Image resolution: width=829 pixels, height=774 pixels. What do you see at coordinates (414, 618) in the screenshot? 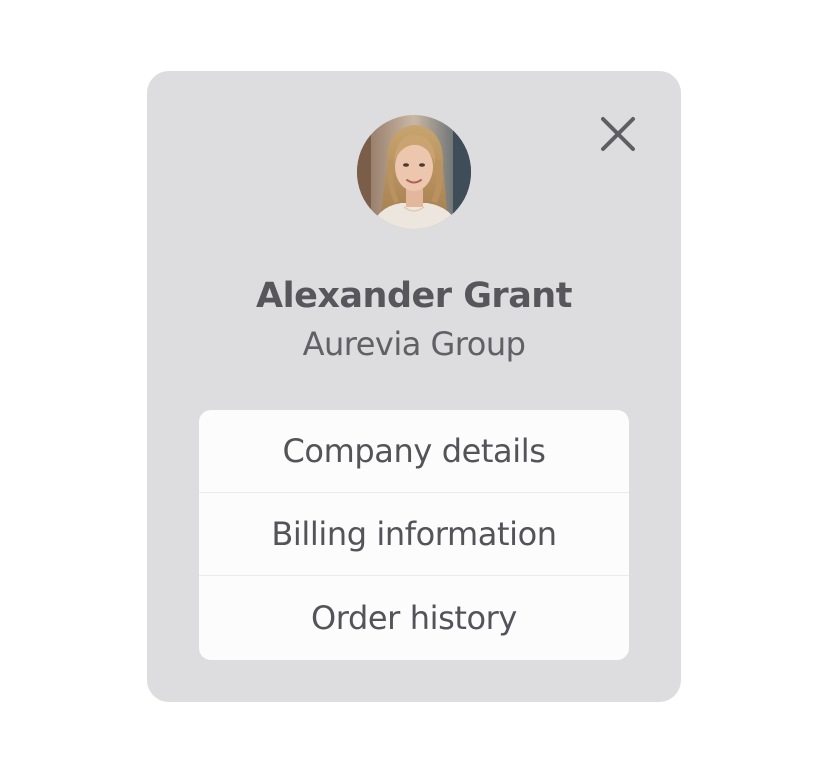
I see `menu-item-order-history: Order history` at bounding box center [414, 618].